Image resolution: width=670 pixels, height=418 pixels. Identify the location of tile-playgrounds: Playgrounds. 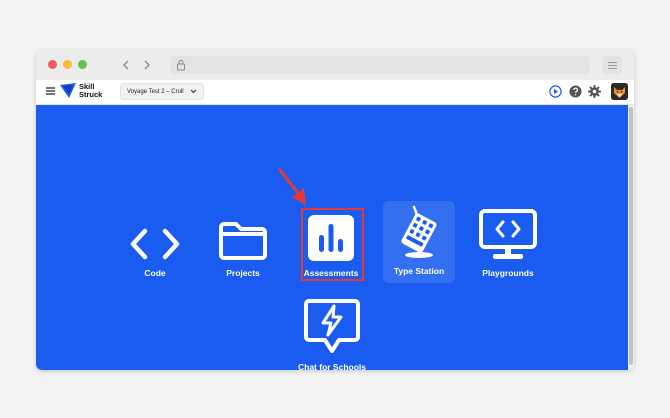
(508, 243).